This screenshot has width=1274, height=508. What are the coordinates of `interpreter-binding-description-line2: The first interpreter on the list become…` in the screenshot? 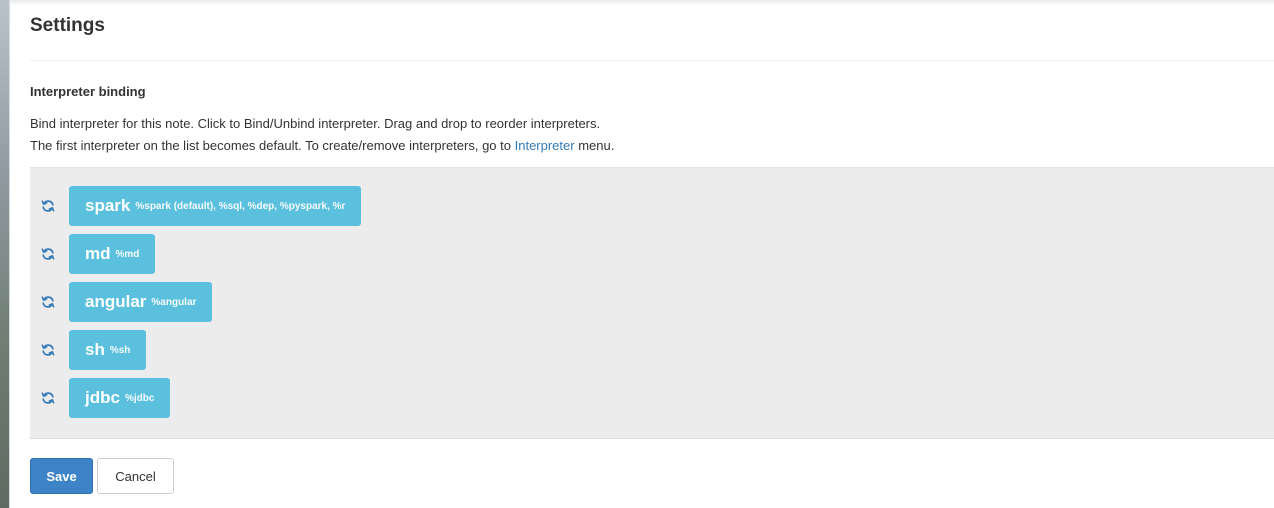 It's located at (322, 145).